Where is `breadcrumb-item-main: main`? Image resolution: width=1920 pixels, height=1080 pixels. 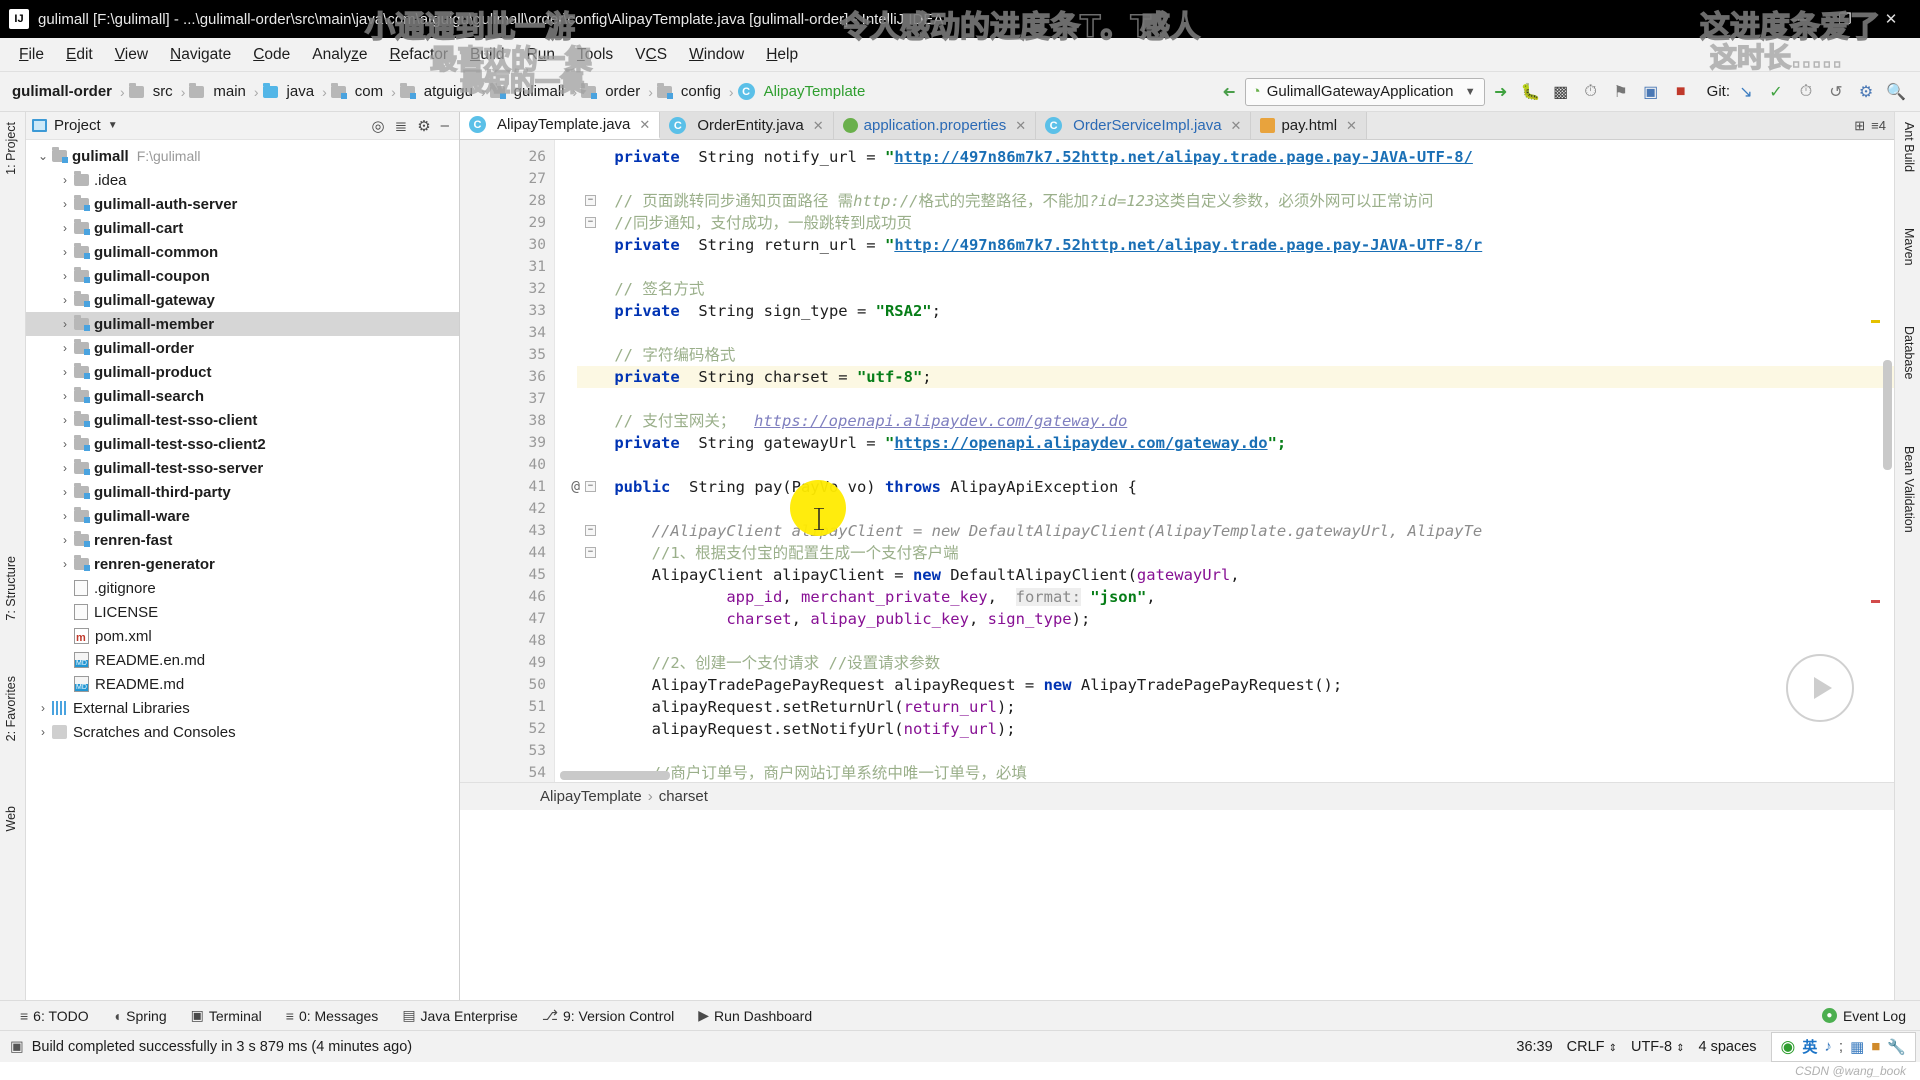 breadcrumb-item-main: main is located at coordinates (219, 91).